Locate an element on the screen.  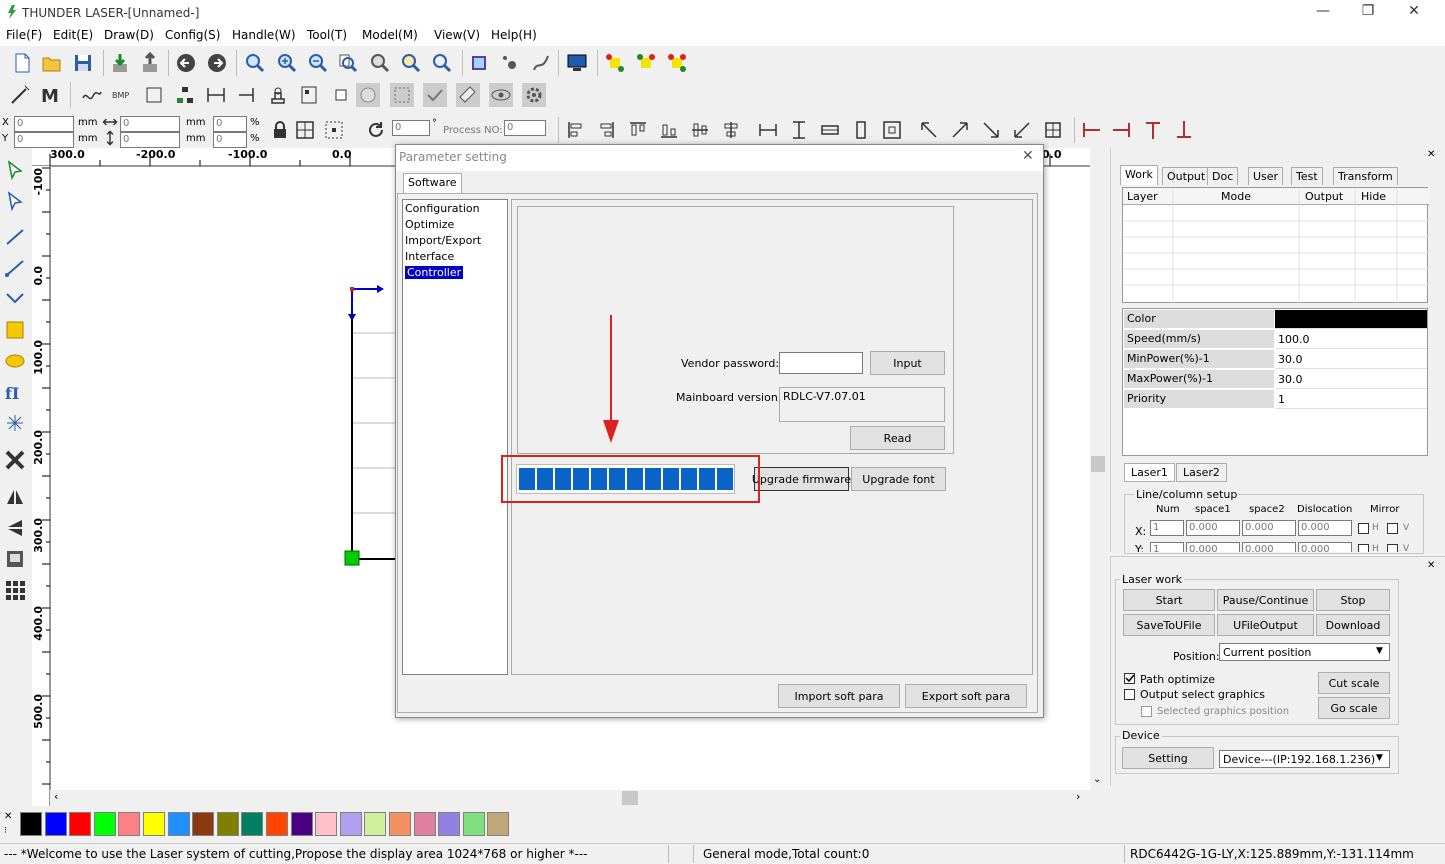
height-lock-icon is located at coordinates (110, 138).